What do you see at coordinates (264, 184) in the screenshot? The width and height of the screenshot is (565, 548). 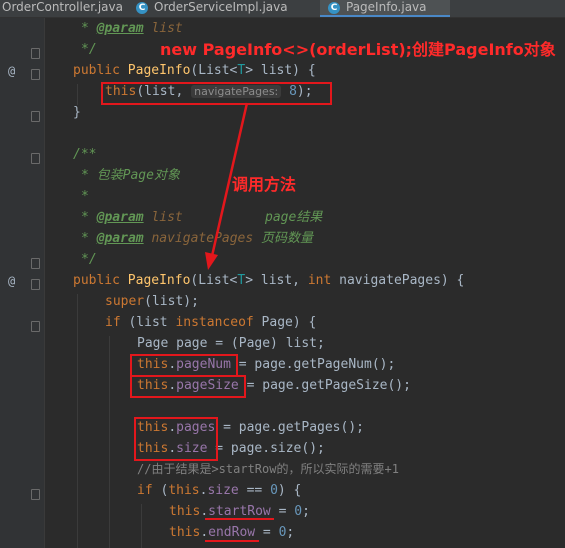 I see `annotation-call-method: 调用方法` at bounding box center [264, 184].